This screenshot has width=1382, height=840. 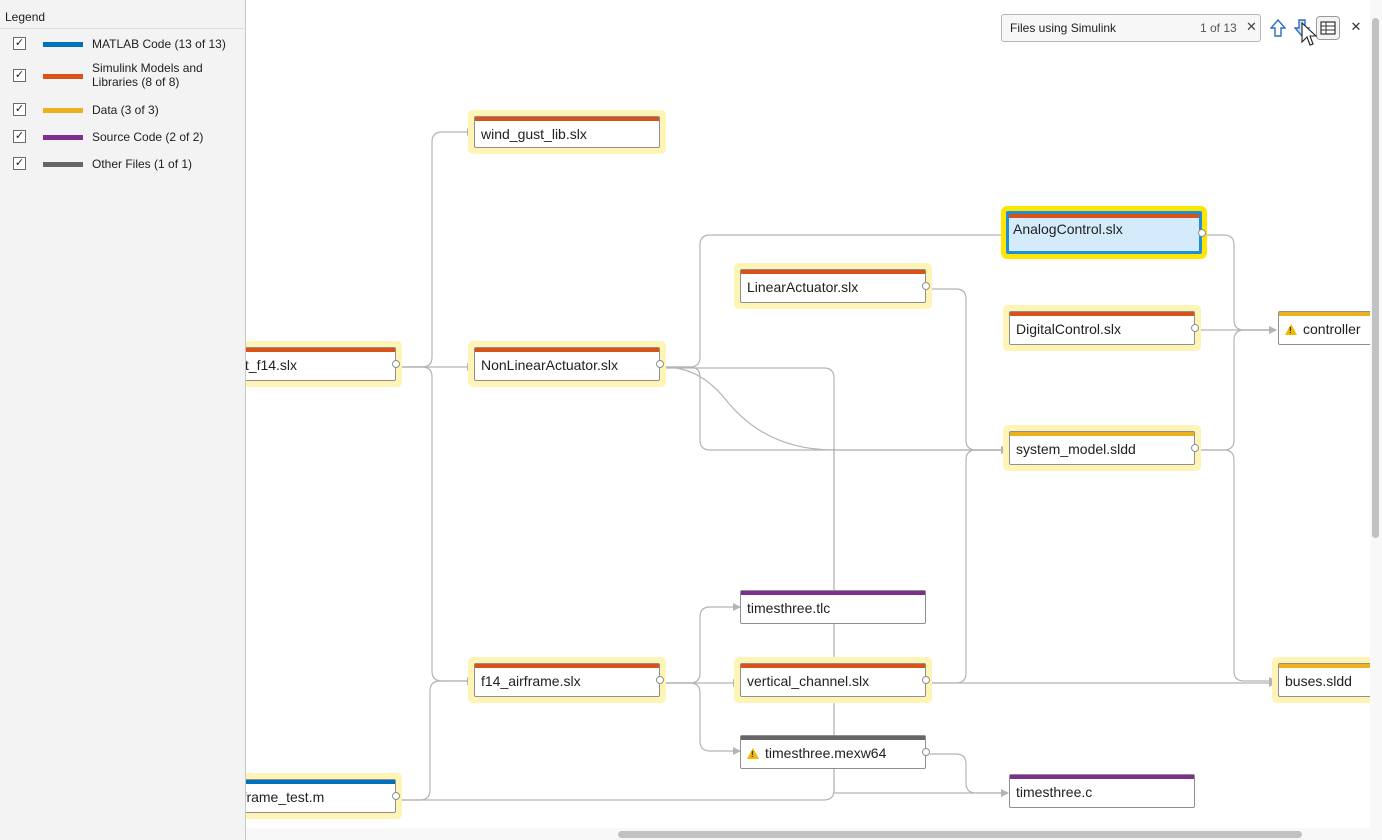 I want to click on node-digital-control: DigitalControl.slx, so click(x=1102, y=328).